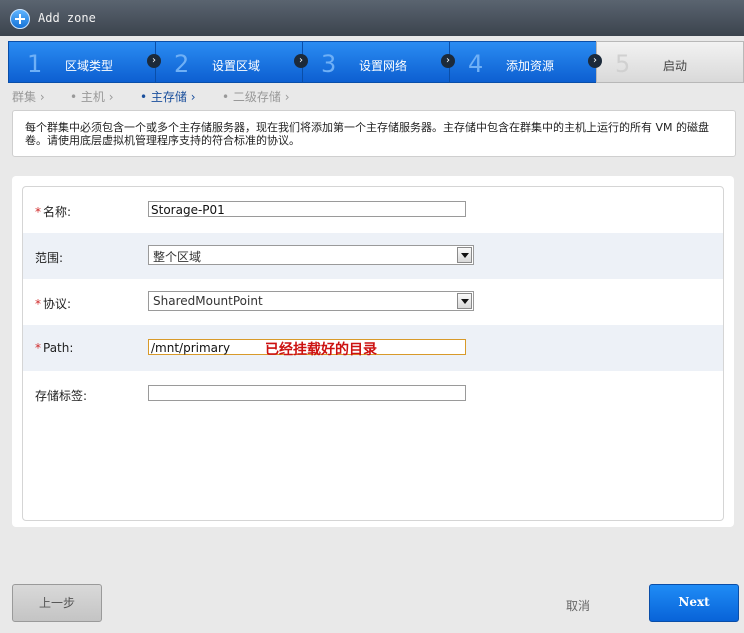 This screenshot has height=633, width=744. Describe the element at coordinates (35, 64) in the screenshot. I see `step-number: 1` at that location.